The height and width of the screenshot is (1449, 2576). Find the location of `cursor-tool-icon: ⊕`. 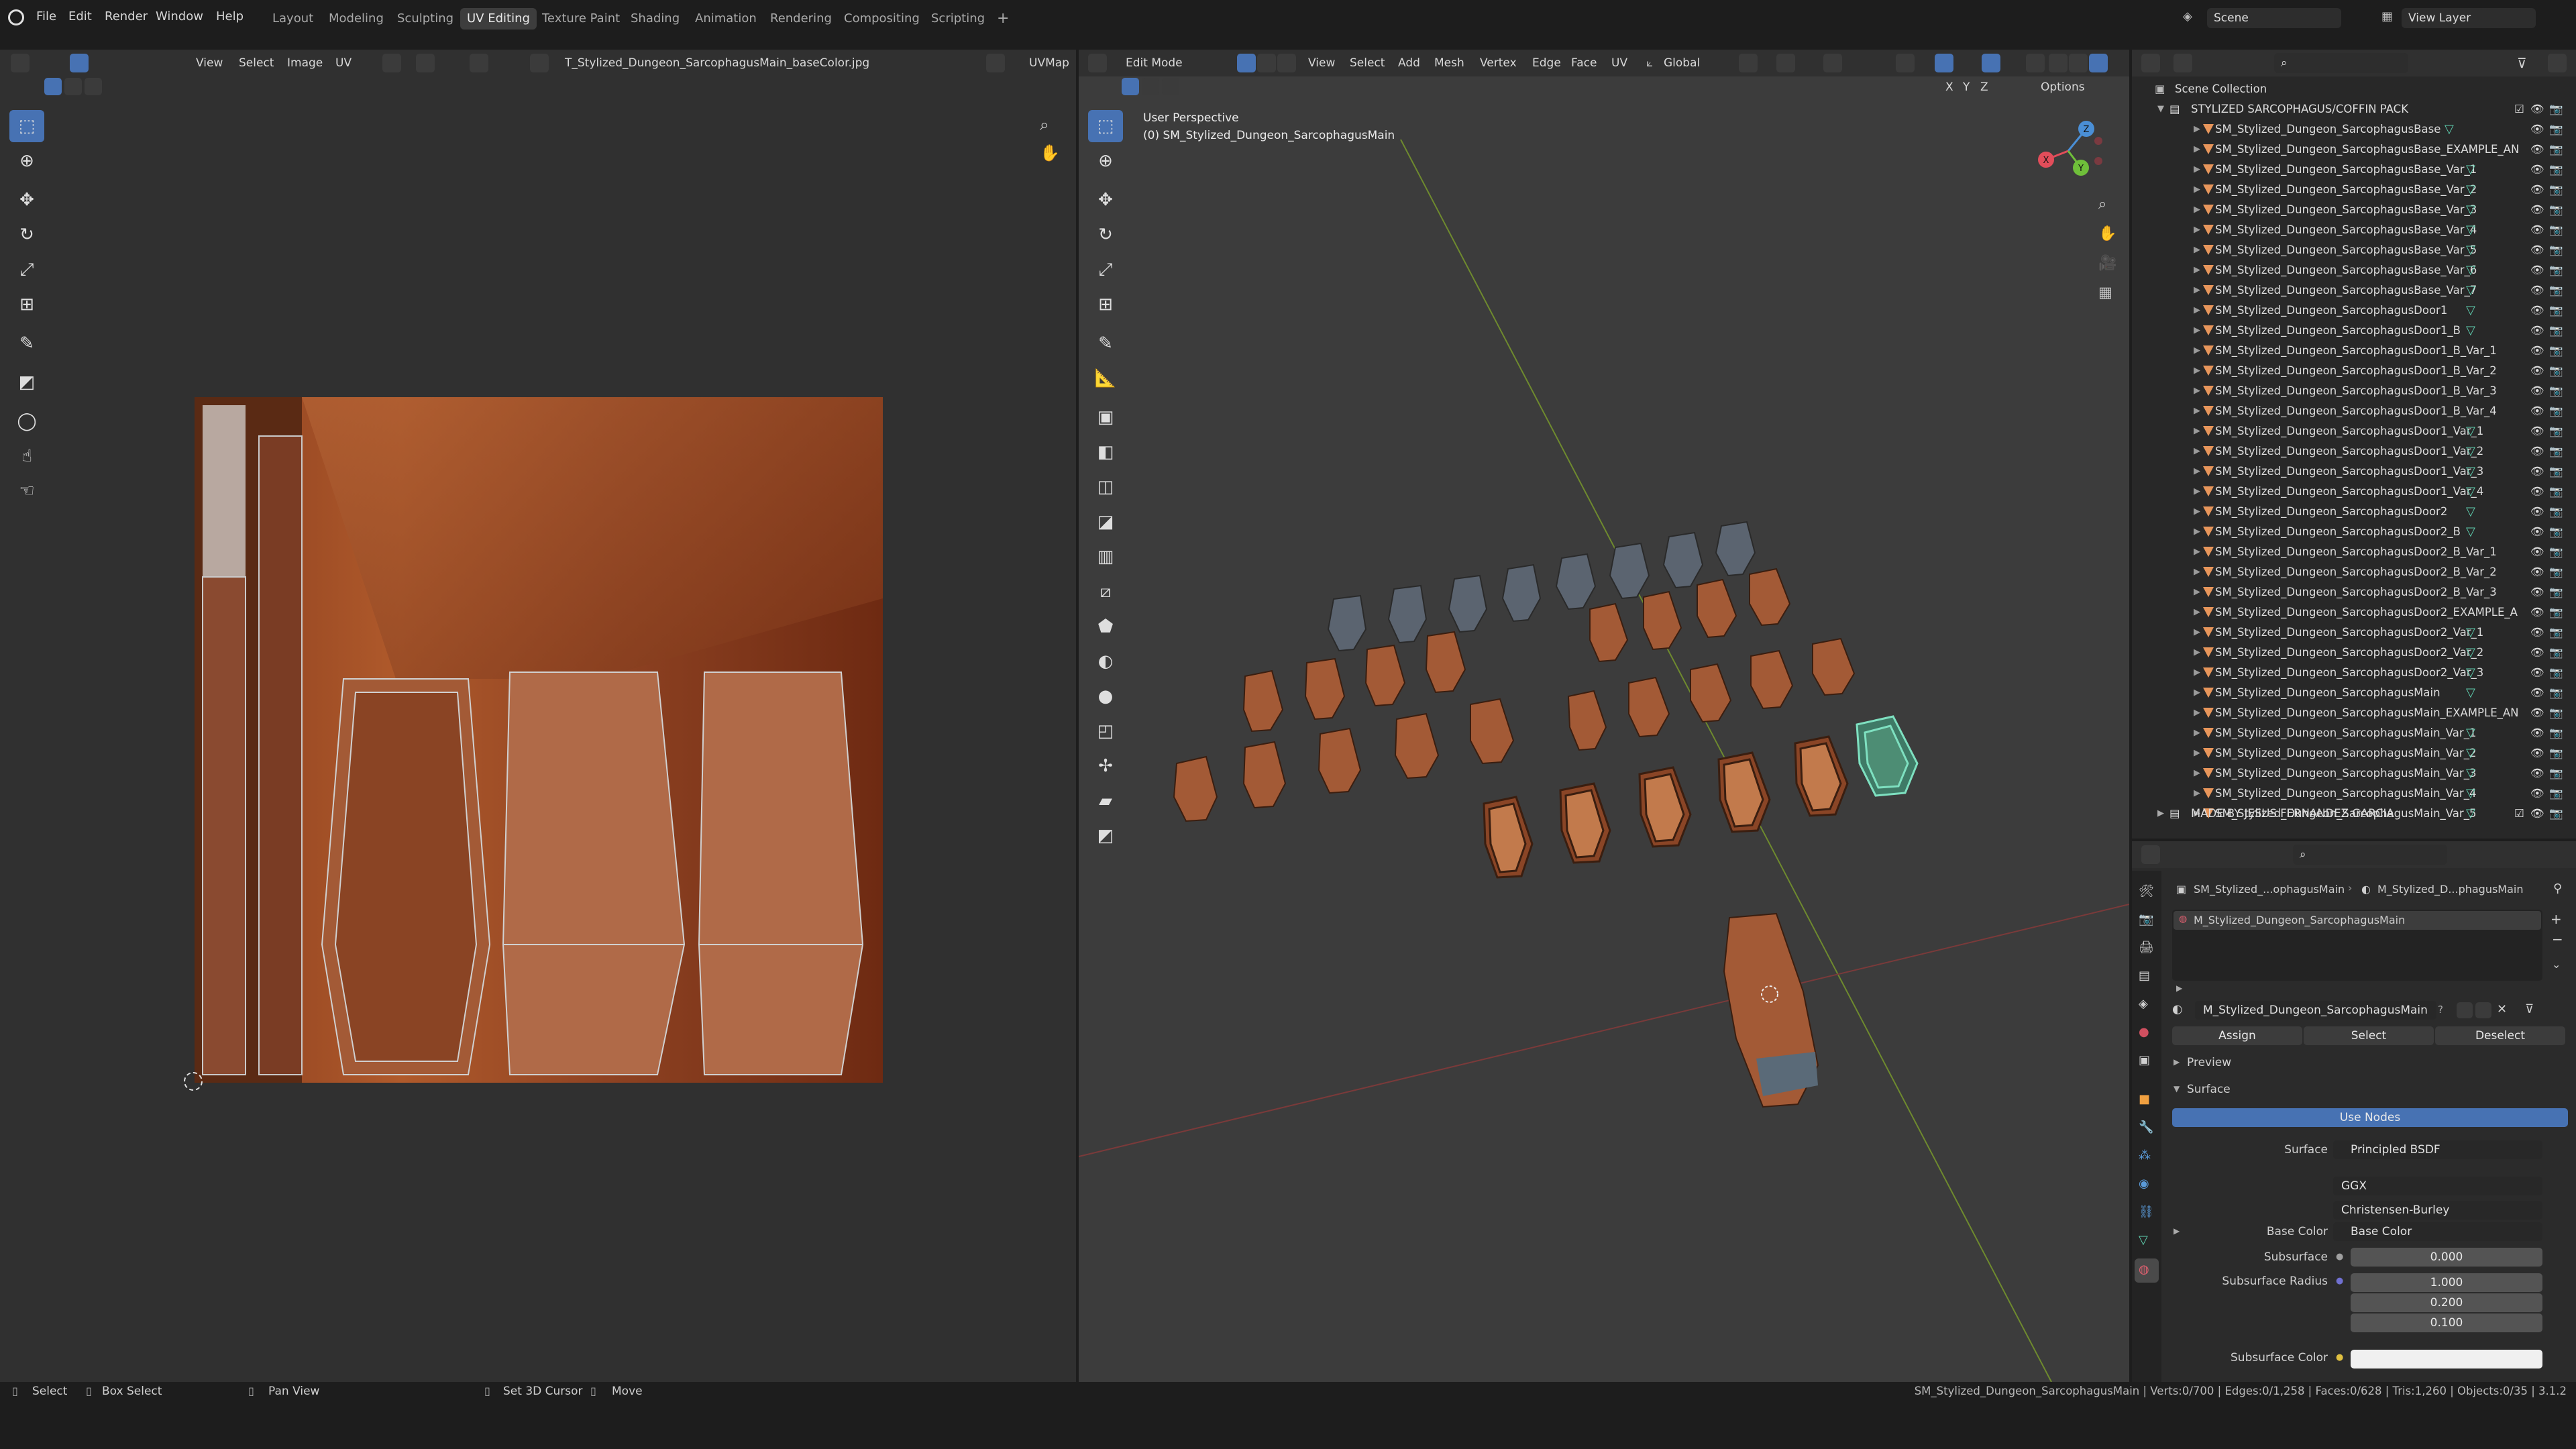

cursor-tool-icon: ⊕ is located at coordinates (26, 161).